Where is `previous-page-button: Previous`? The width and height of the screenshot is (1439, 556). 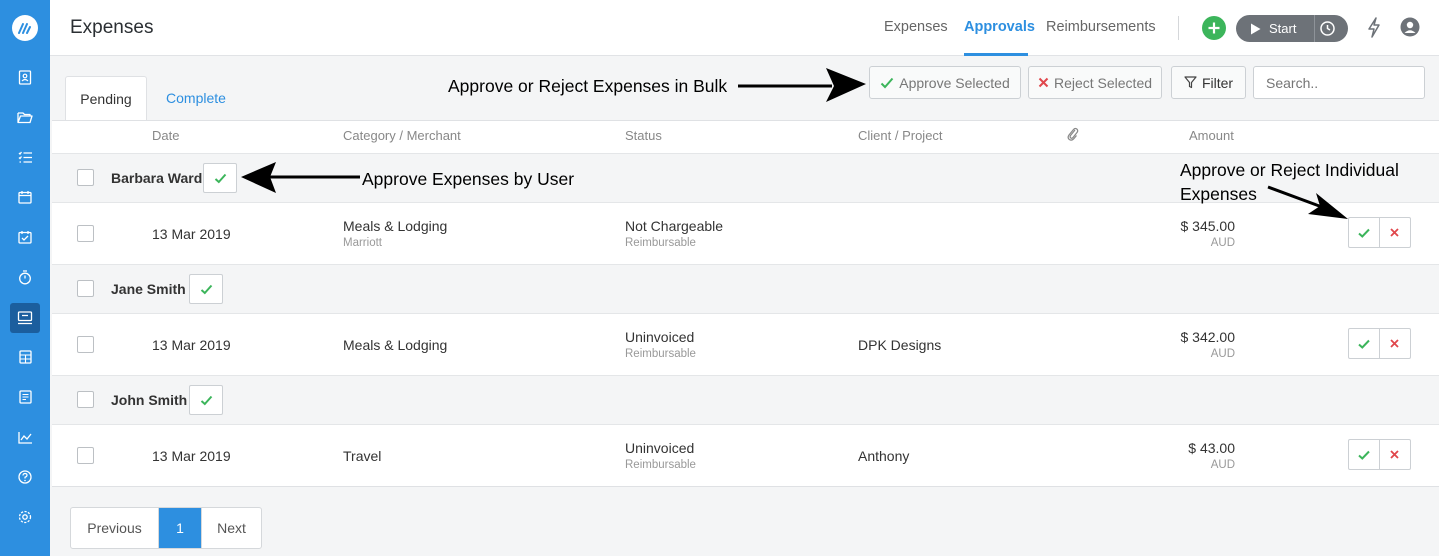 previous-page-button: Previous is located at coordinates (115, 528).